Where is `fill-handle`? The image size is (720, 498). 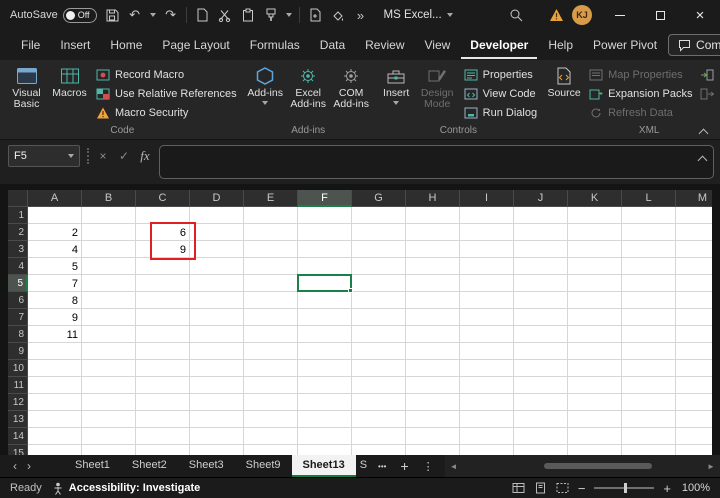
fill-handle is located at coordinates (350, 290).